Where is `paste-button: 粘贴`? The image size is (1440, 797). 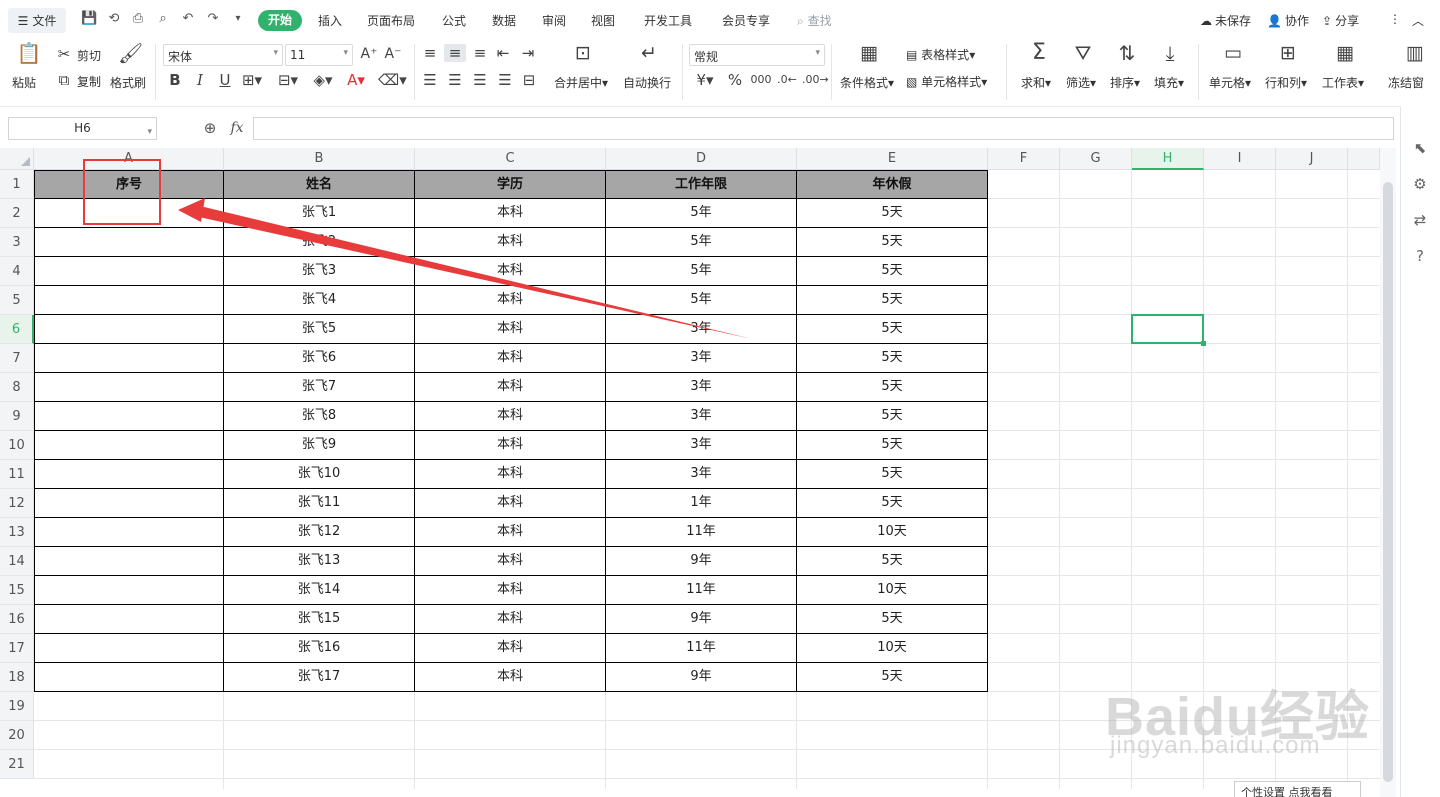 paste-button: 粘贴 is located at coordinates (24, 82).